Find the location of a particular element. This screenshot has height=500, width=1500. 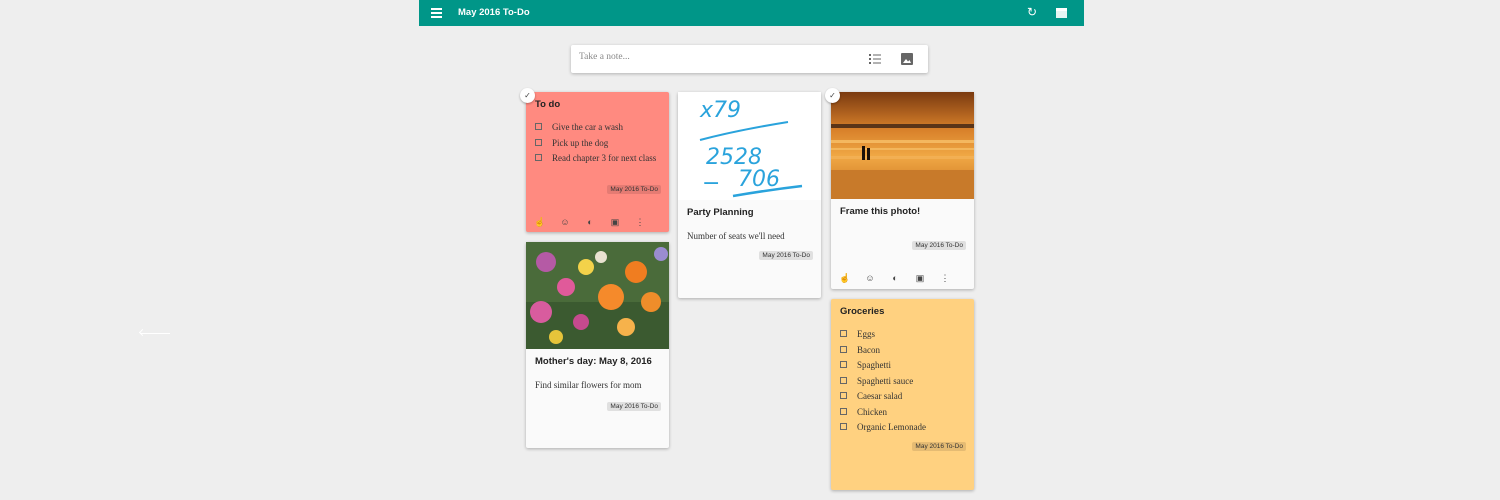

list-item: Caesar salad is located at coordinates (902, 396).